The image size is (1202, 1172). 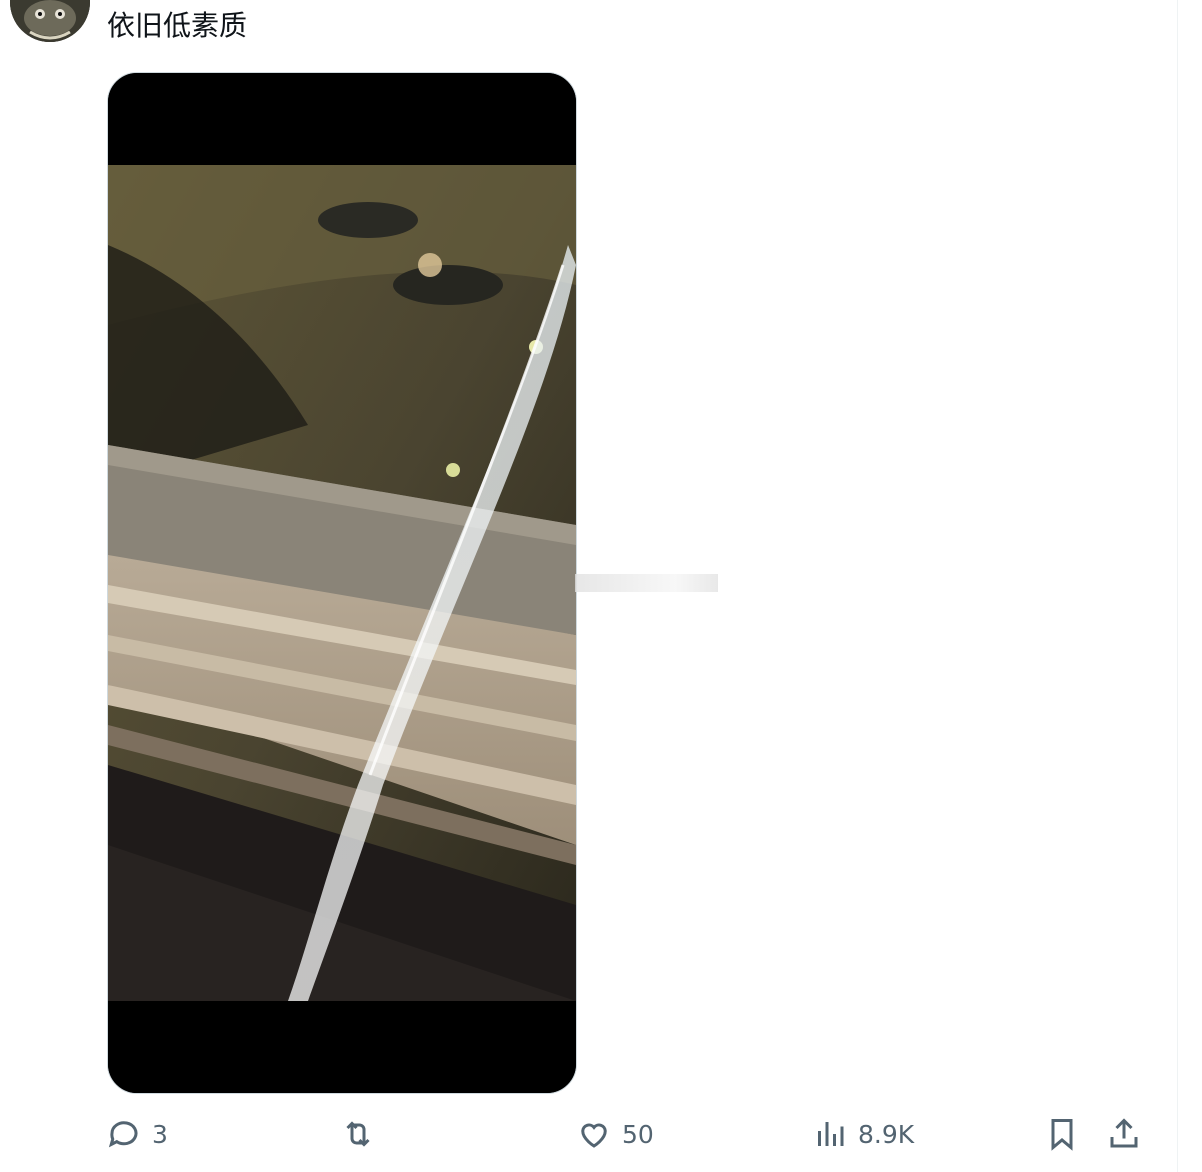 I want to click on heart-icon, so click(x=594, y=1135).